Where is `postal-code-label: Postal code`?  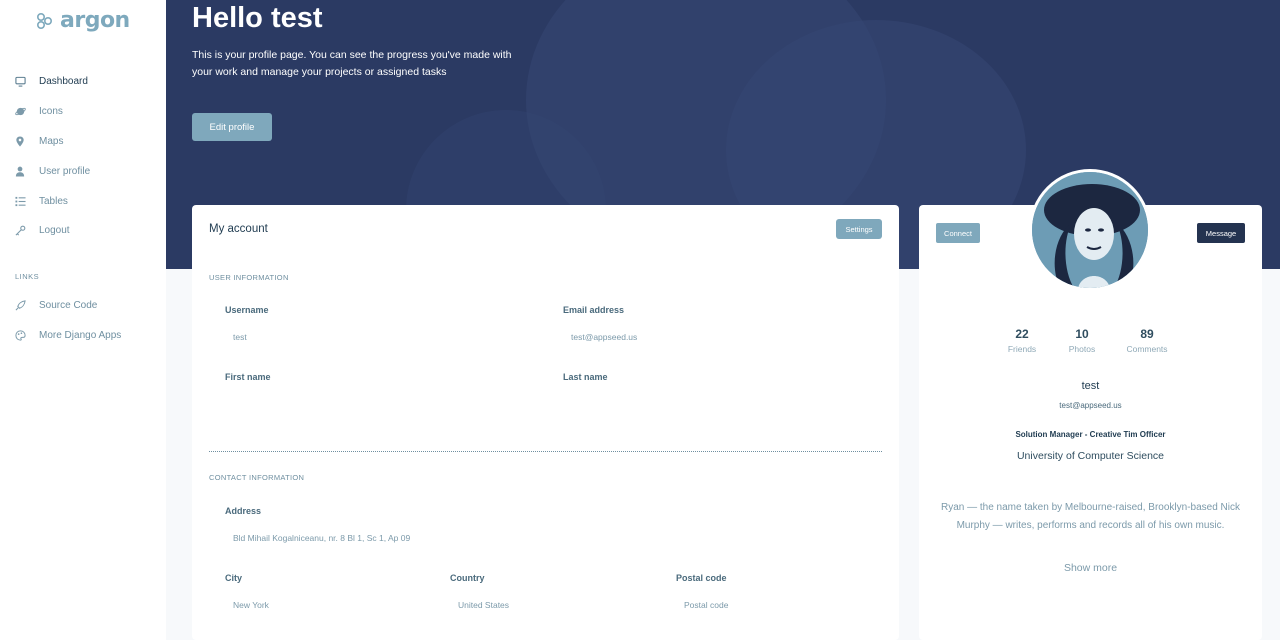
postal-code-label: Postal code is located at coordinates (701, 578).